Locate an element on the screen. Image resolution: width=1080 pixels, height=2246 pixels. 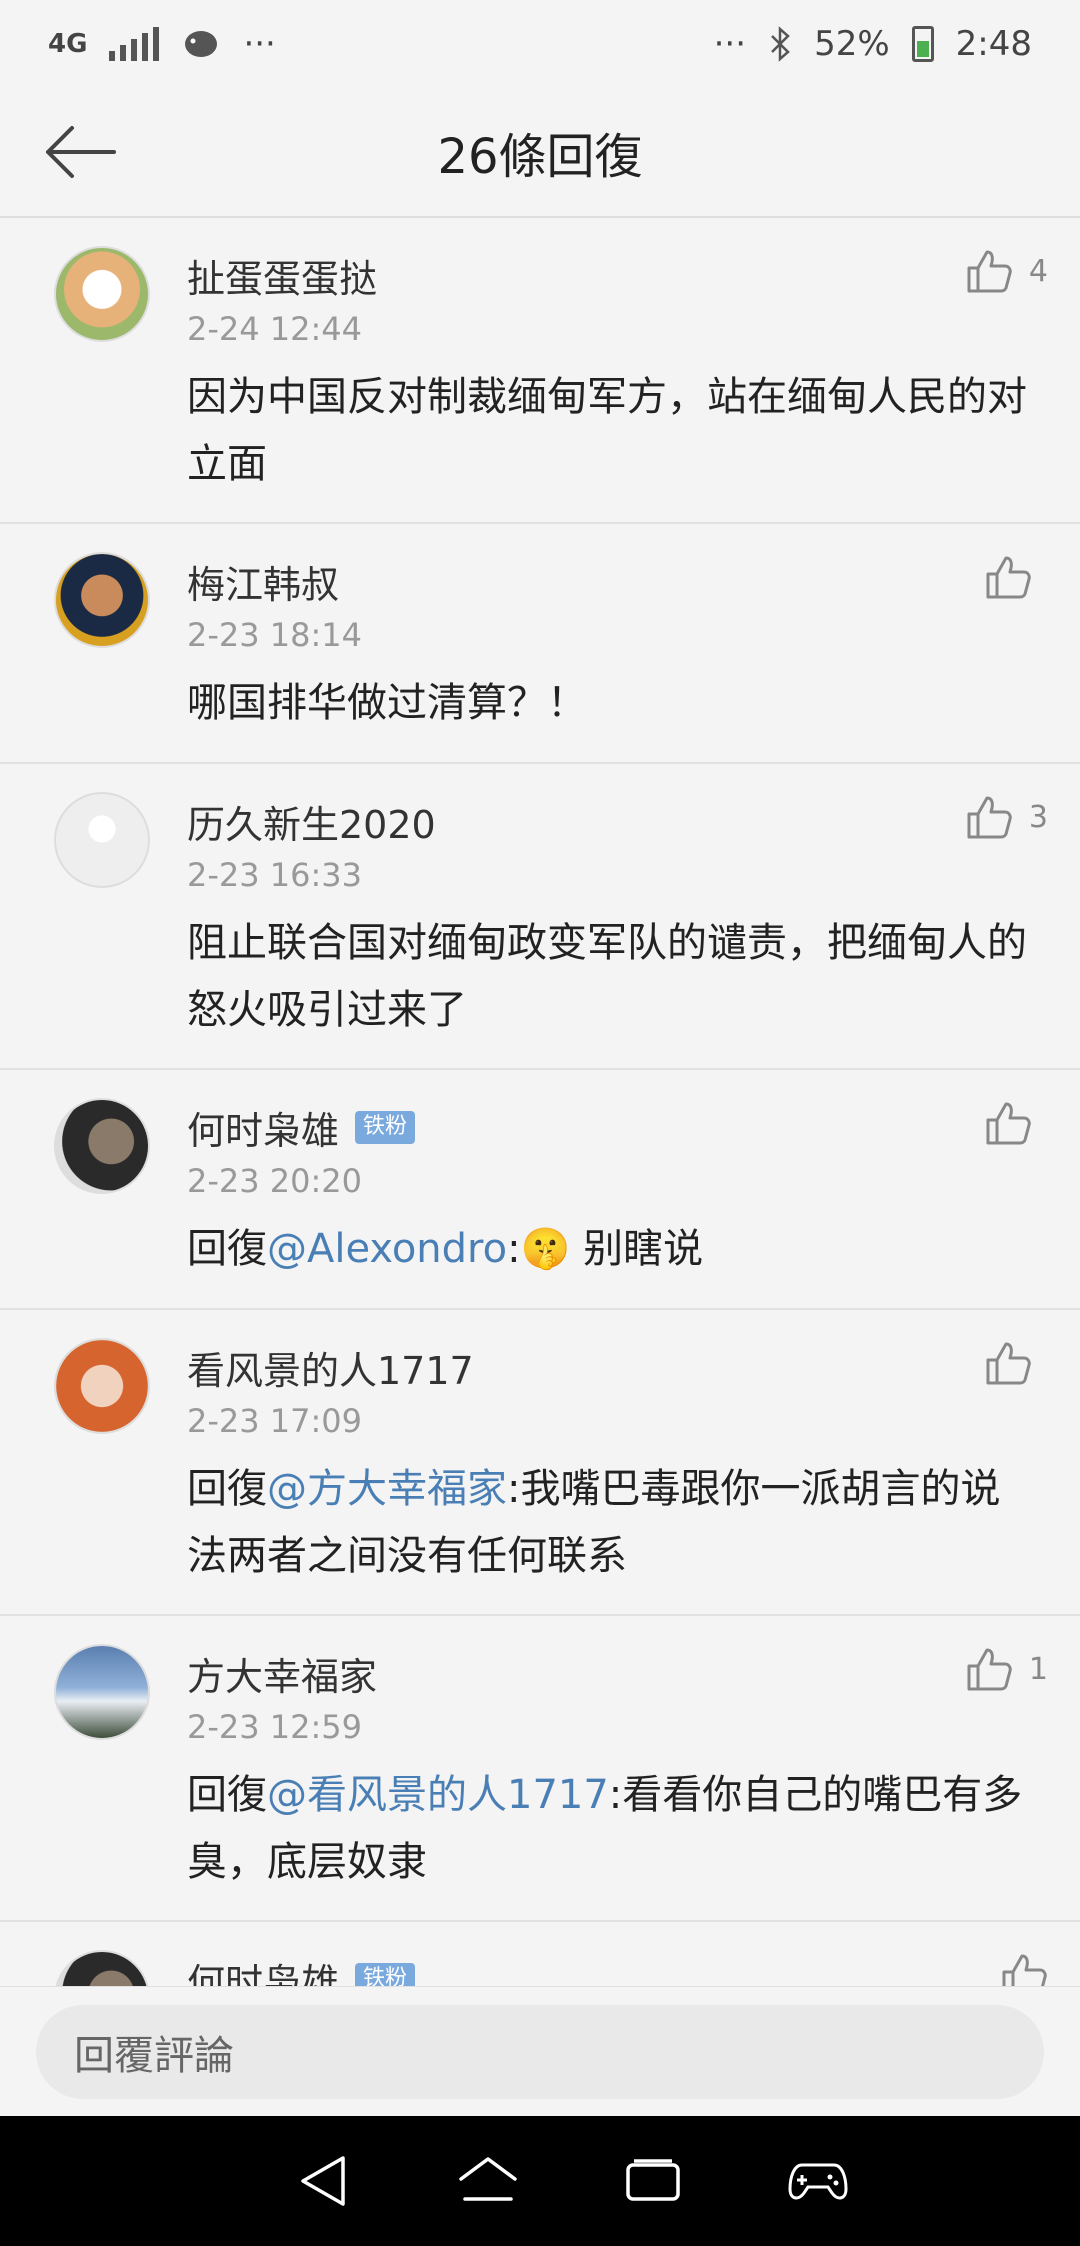
mention-link: @看风景的人1717 is located at coordinates (438, 1795).